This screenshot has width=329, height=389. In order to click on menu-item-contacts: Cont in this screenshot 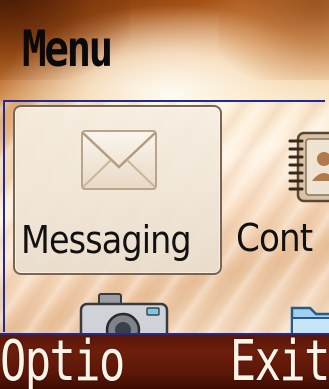, I will do `click(278, 190)`.